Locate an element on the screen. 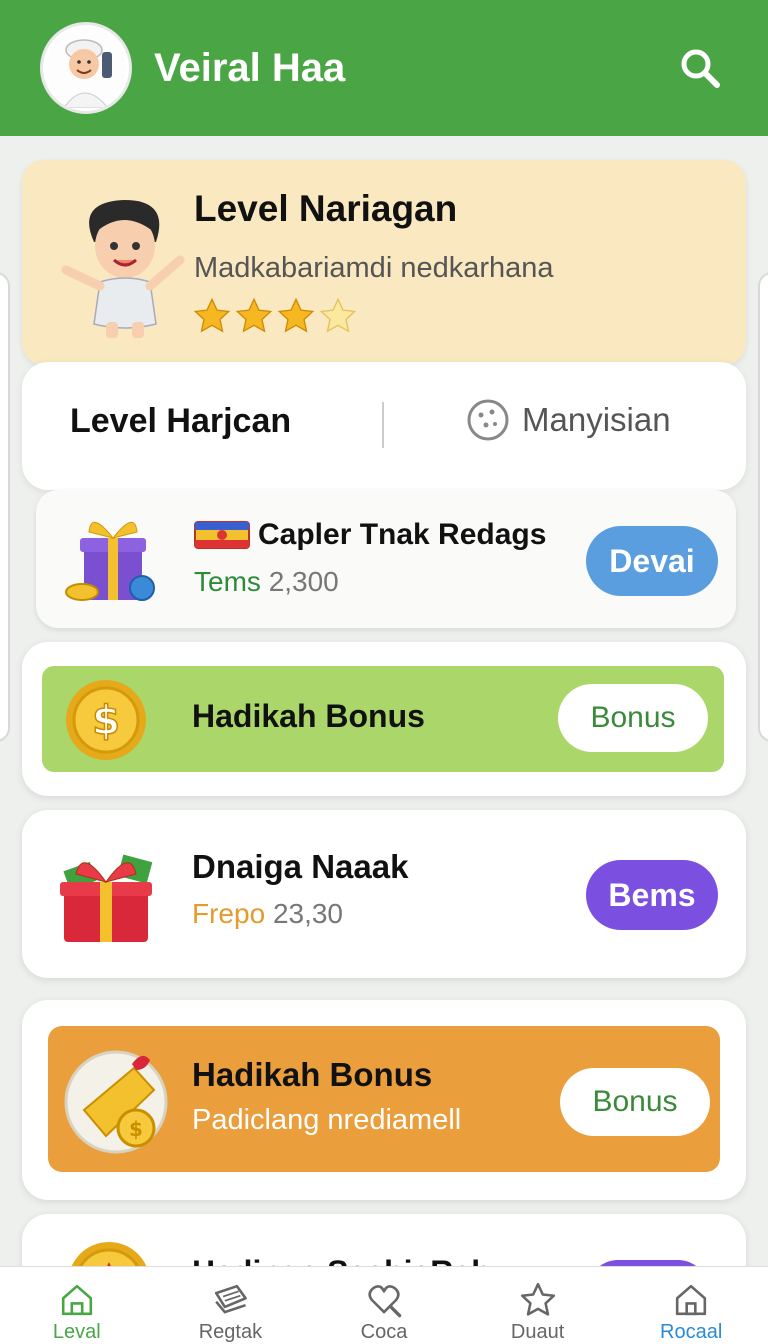 Image resolution: width=768 pixels, height=1344 pixels. nav-label: Coca is located at coordinates (384, 1332).